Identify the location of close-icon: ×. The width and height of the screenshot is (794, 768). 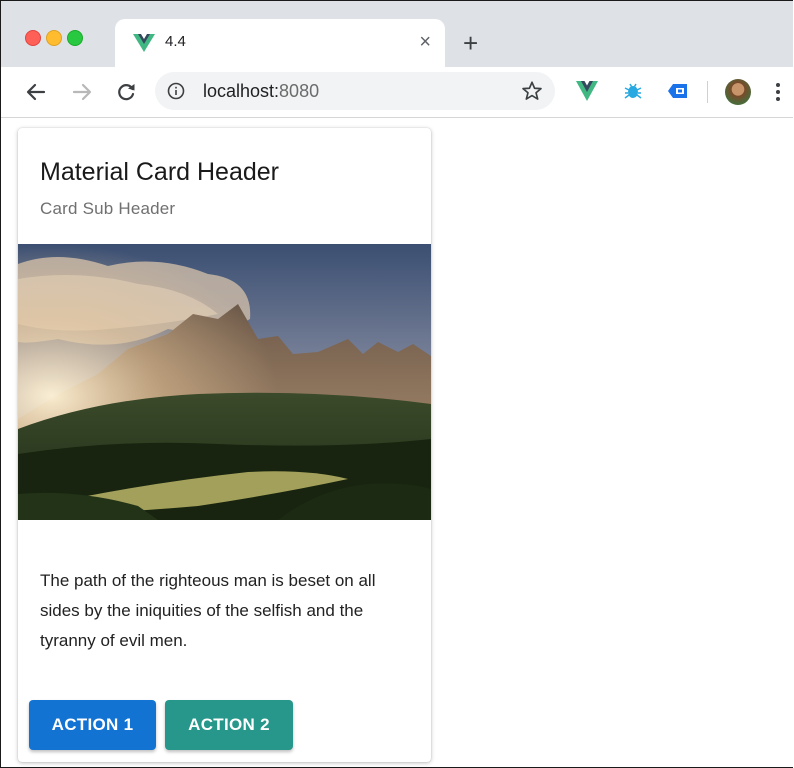
(425, 42).